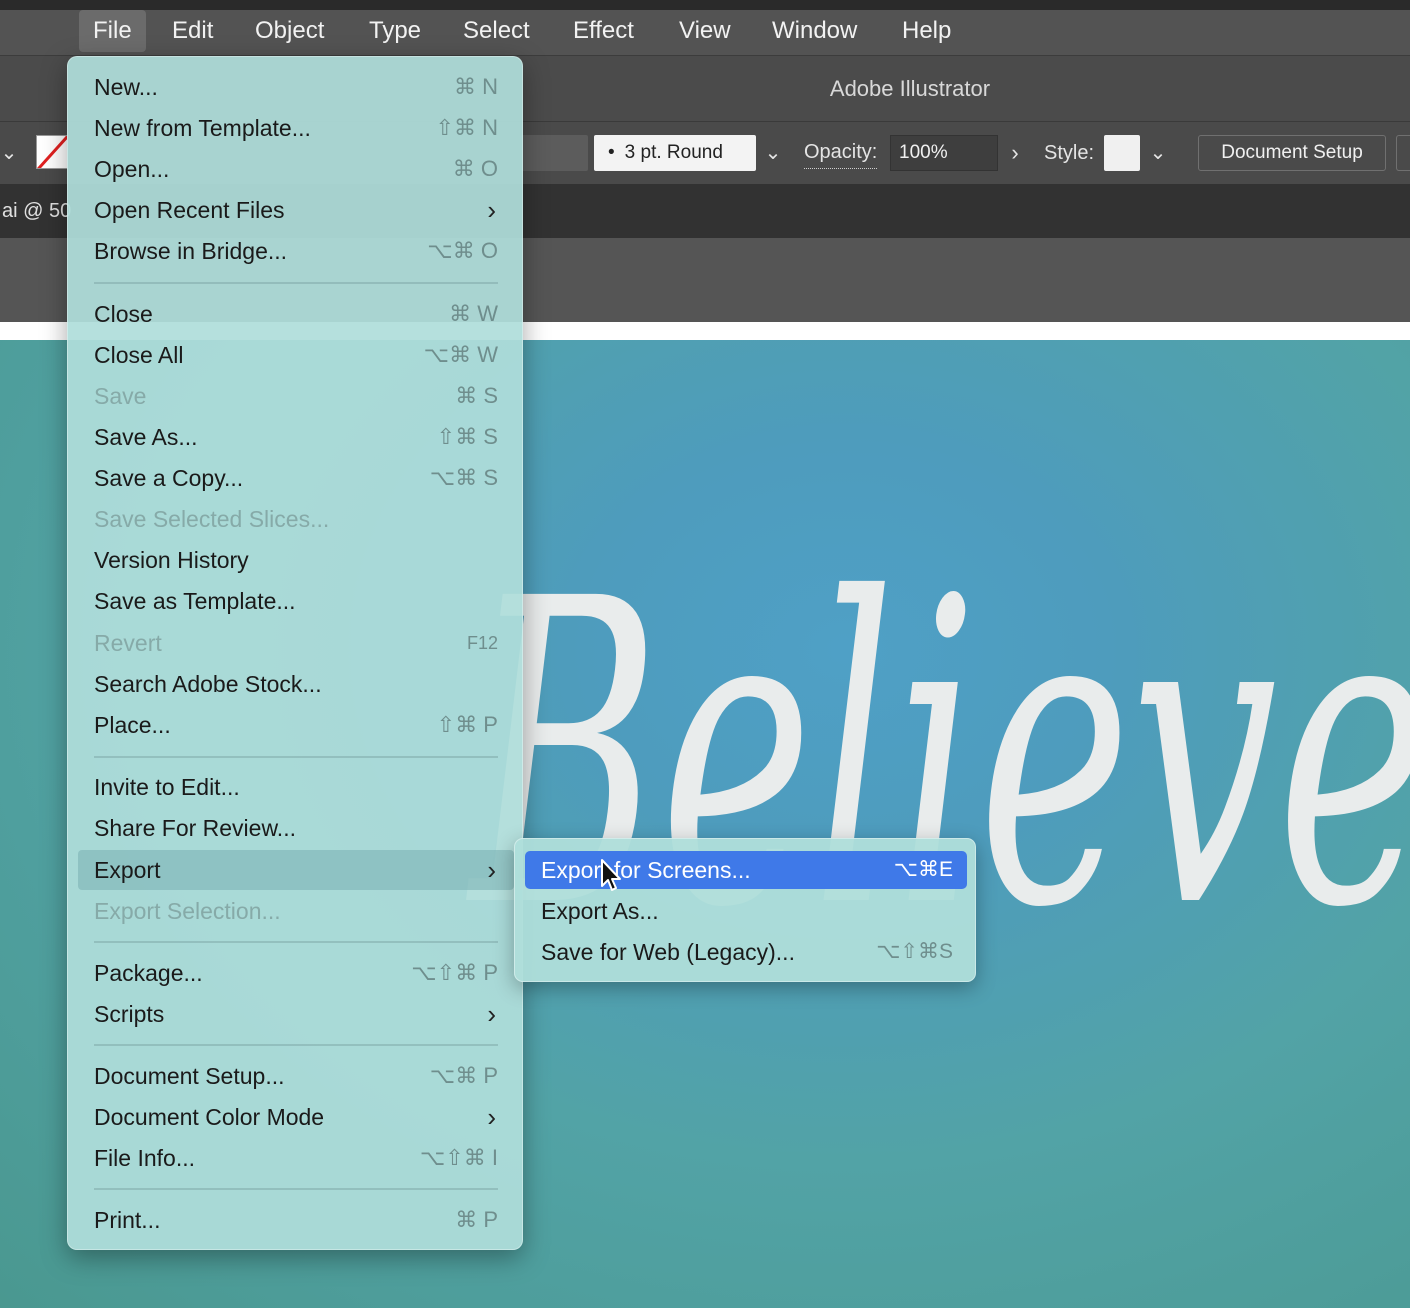 The width and height of the screenshot is (1410, 1308). I want to click on menu-item-open-recent-files: Open Recent Files ›, so click(296, 210).